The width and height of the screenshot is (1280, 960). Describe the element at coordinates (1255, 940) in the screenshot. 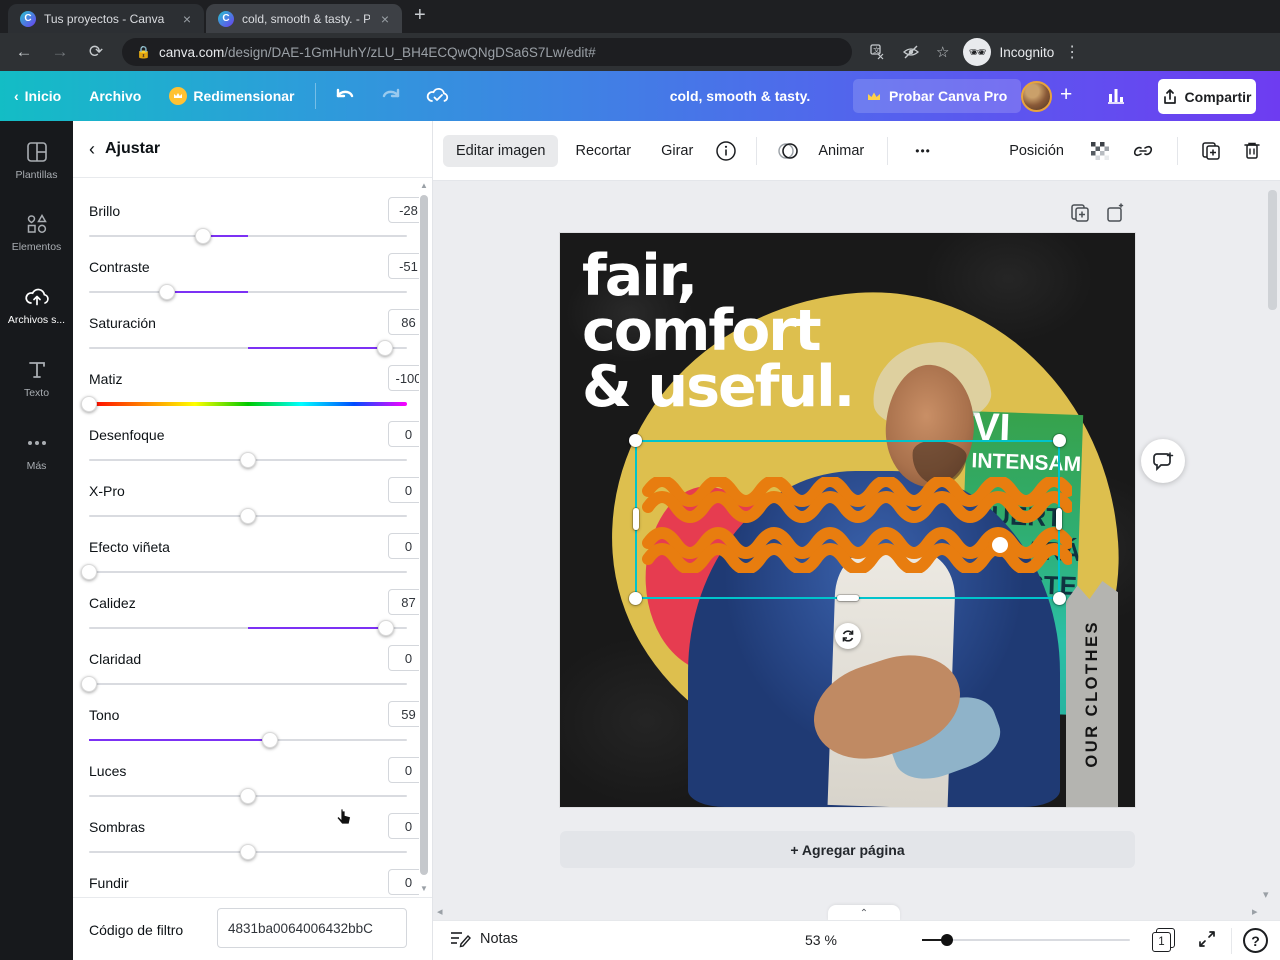

I see `help-button: ?` at that location.